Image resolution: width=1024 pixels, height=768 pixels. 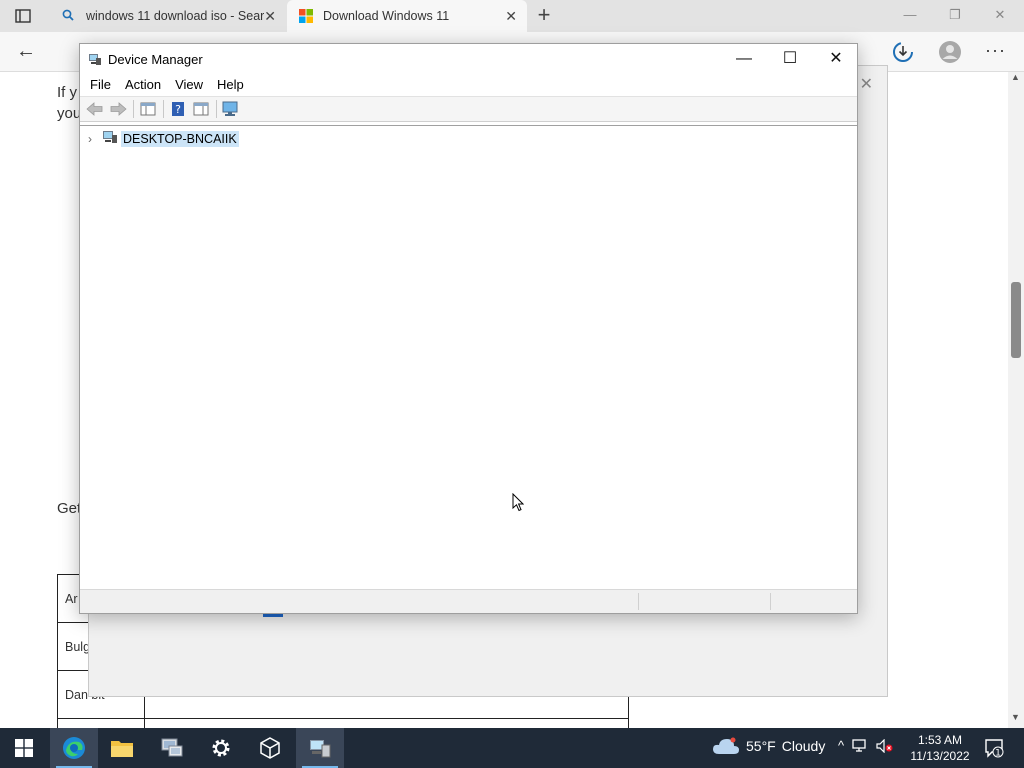 I want to click on tab-download-windows: Download Windows 11 ✕, so click(x=407, y=16).